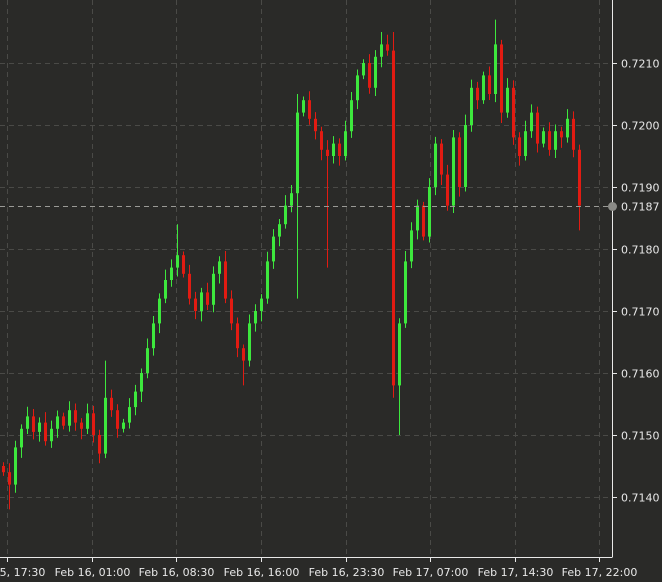 Image resolution: width=662 pixels, height=582 pixels. I want to click on x-tick-label: Feb 16, 23:30, so click(347, 572).